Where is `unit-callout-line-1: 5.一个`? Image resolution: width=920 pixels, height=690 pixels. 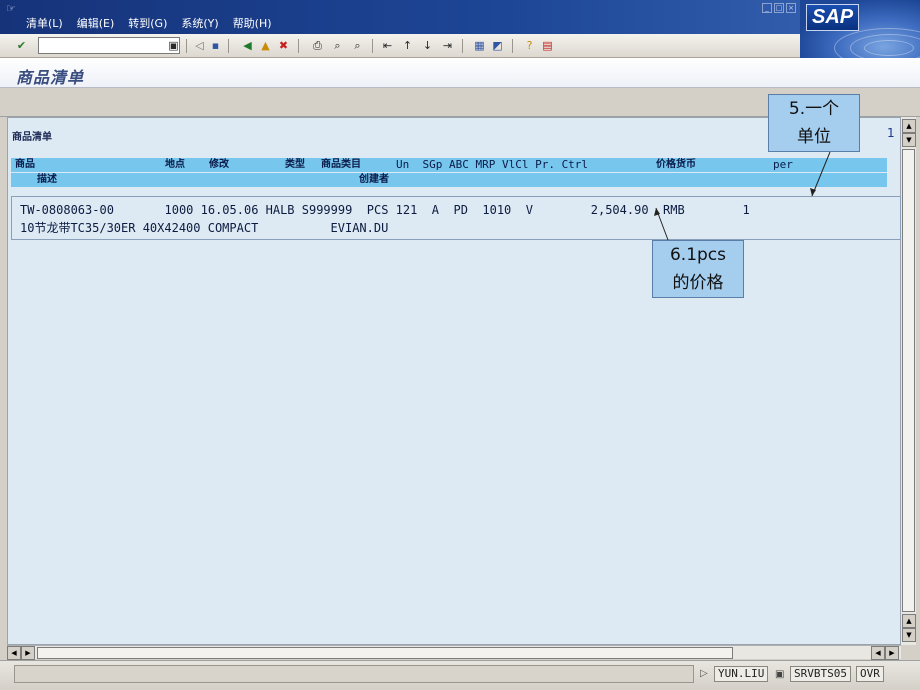 unit-callout-line-1: 5.一个 is located at coordinates (814, 109).